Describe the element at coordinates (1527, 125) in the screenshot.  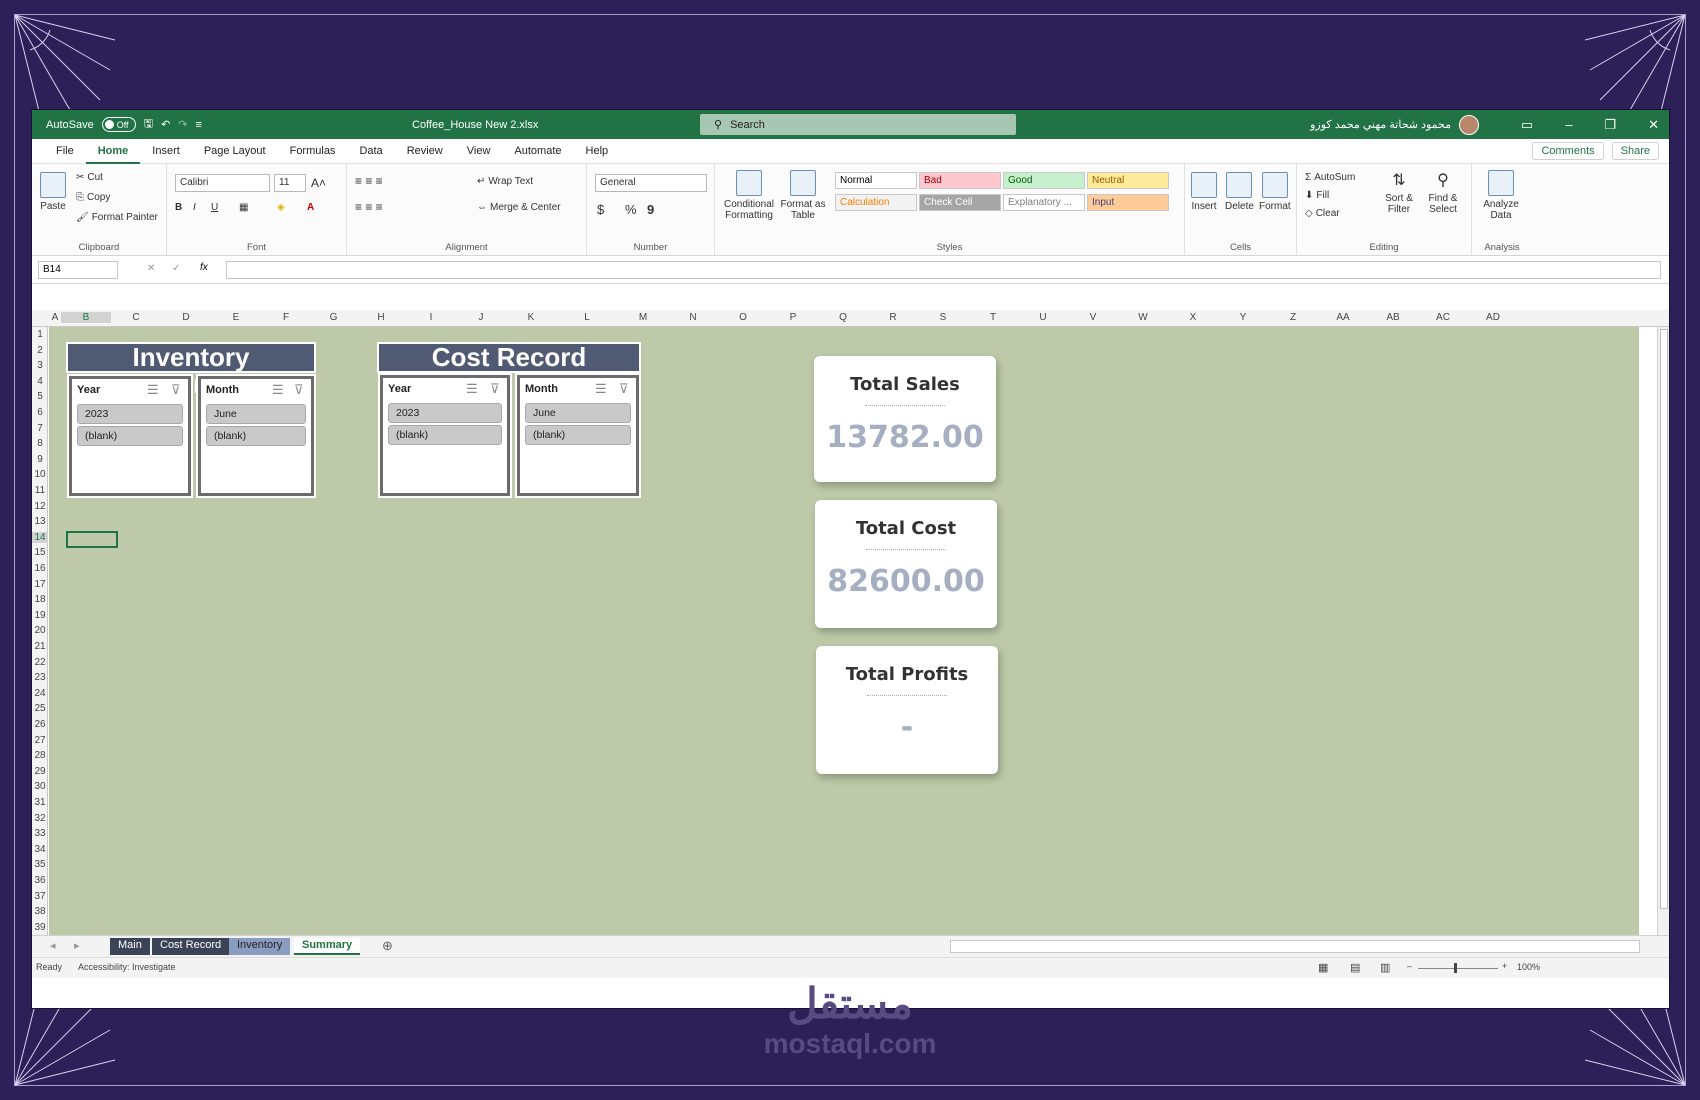
I see `ribbon-display-icon: ▭` at that location.